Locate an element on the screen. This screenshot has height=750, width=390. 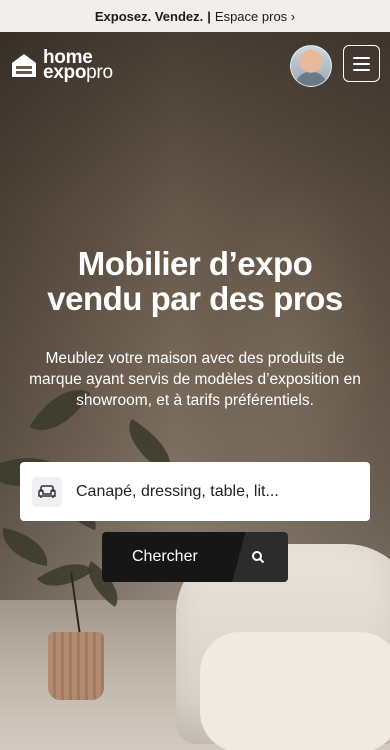
hero-title: Mobilier d’expo vendu par des pros is located at coordinates (195, 281).